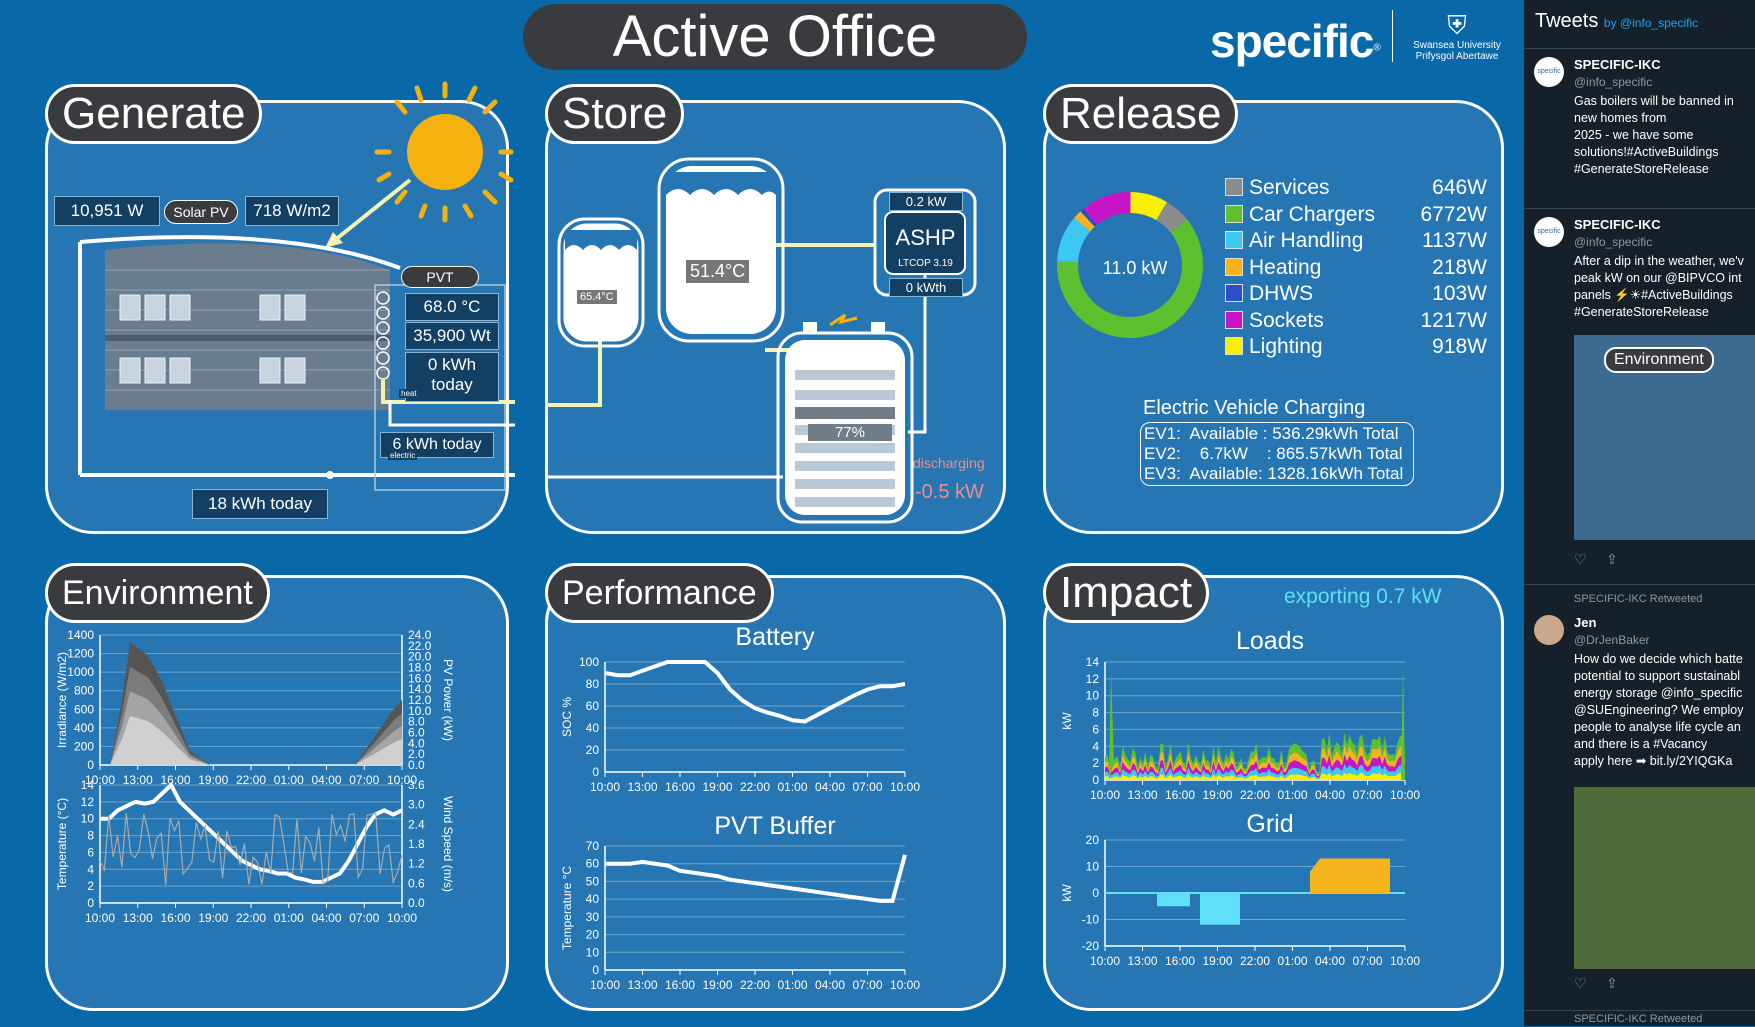  I want to click on legend-value: 918W, so click(1459, 346).